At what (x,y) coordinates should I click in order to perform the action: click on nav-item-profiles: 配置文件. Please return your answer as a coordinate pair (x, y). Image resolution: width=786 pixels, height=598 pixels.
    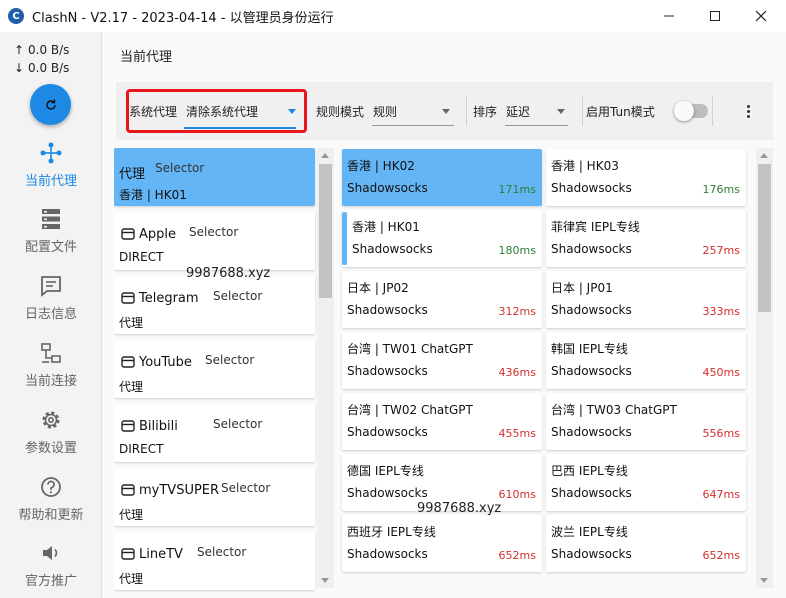
    Looking at the image, I should click on (51, 236).